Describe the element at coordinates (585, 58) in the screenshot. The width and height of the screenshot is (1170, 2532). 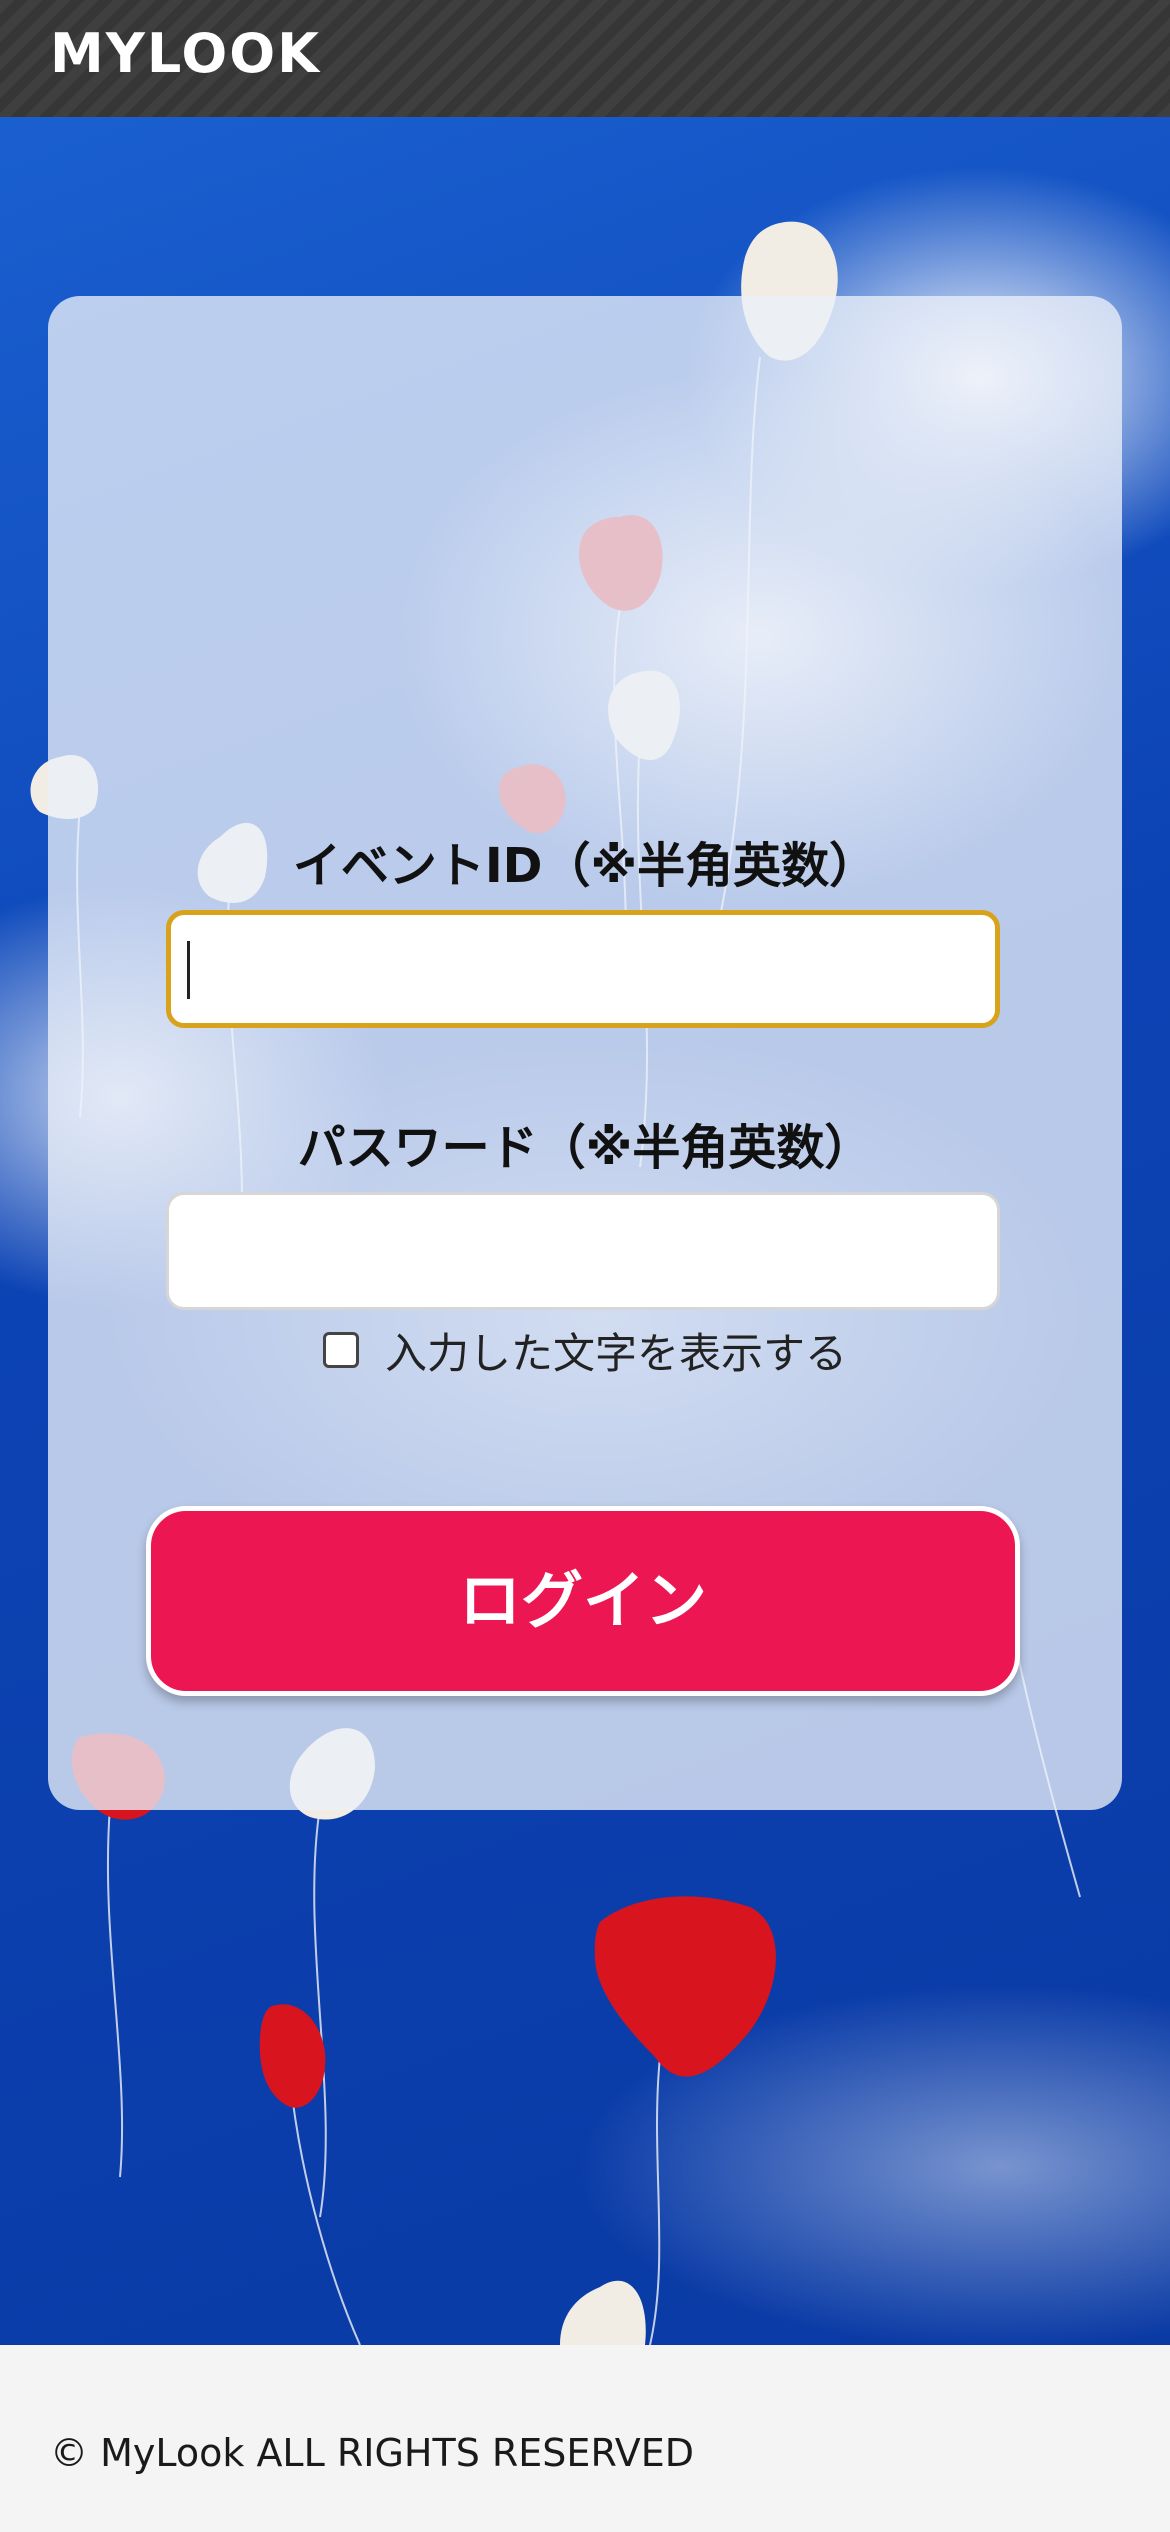
I see `app-header: MYLOOK` at that location.